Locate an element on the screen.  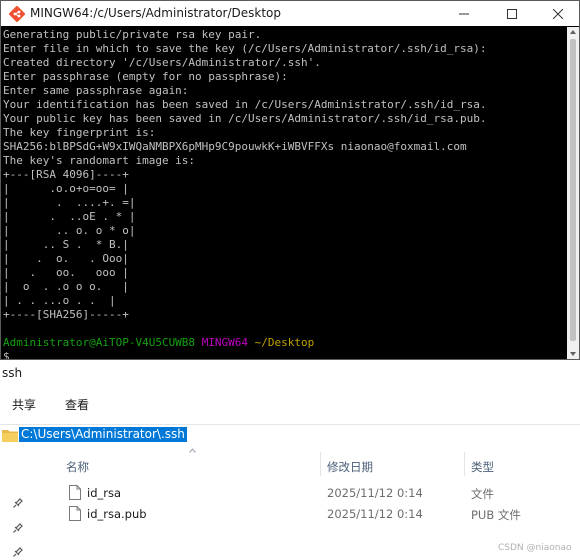
close-icon is located at coordinates (558, 13).